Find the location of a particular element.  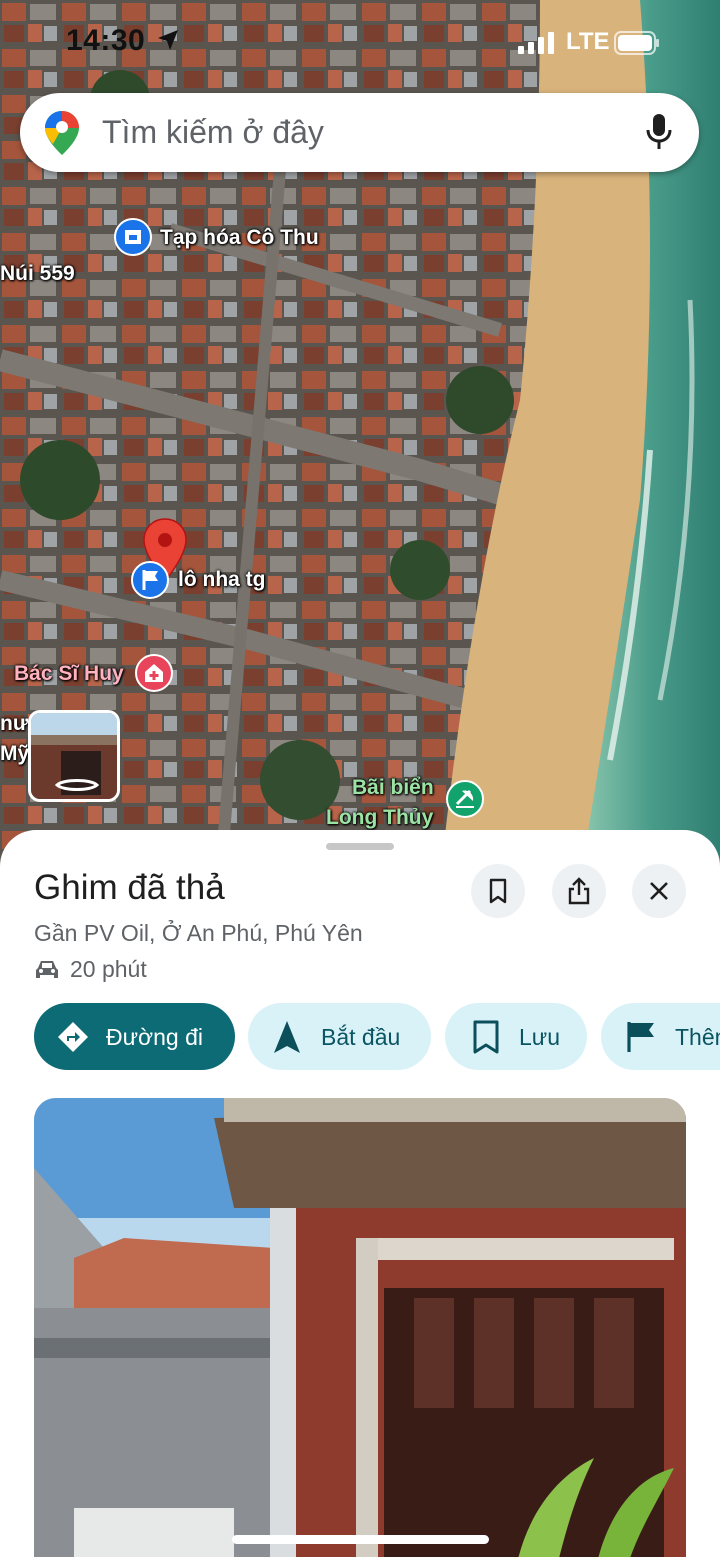

google-maps-pin-icon is located at coordinates (62, 133).